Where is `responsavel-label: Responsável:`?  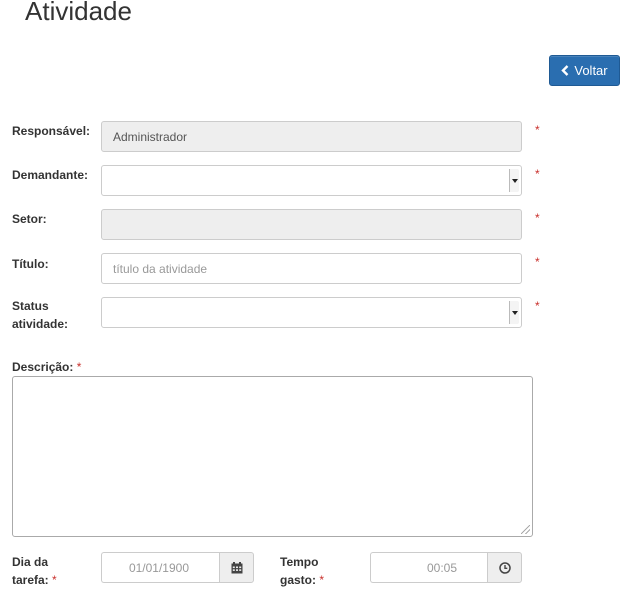 responsavel-label: Responsável: is located at coordinates (51, 131).